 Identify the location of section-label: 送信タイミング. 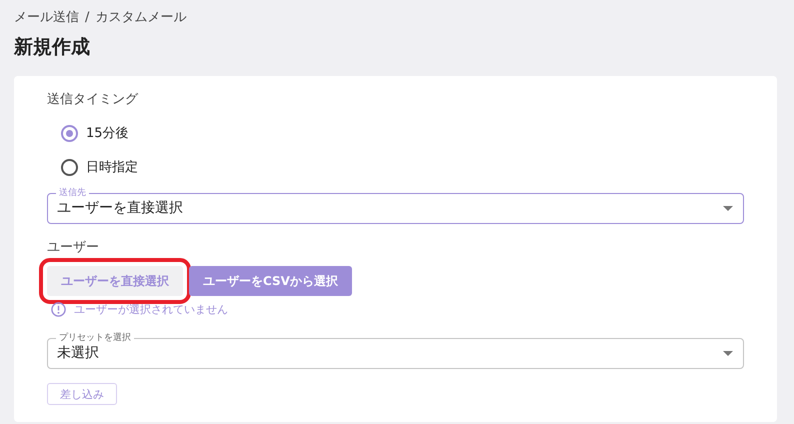
(93, 99).